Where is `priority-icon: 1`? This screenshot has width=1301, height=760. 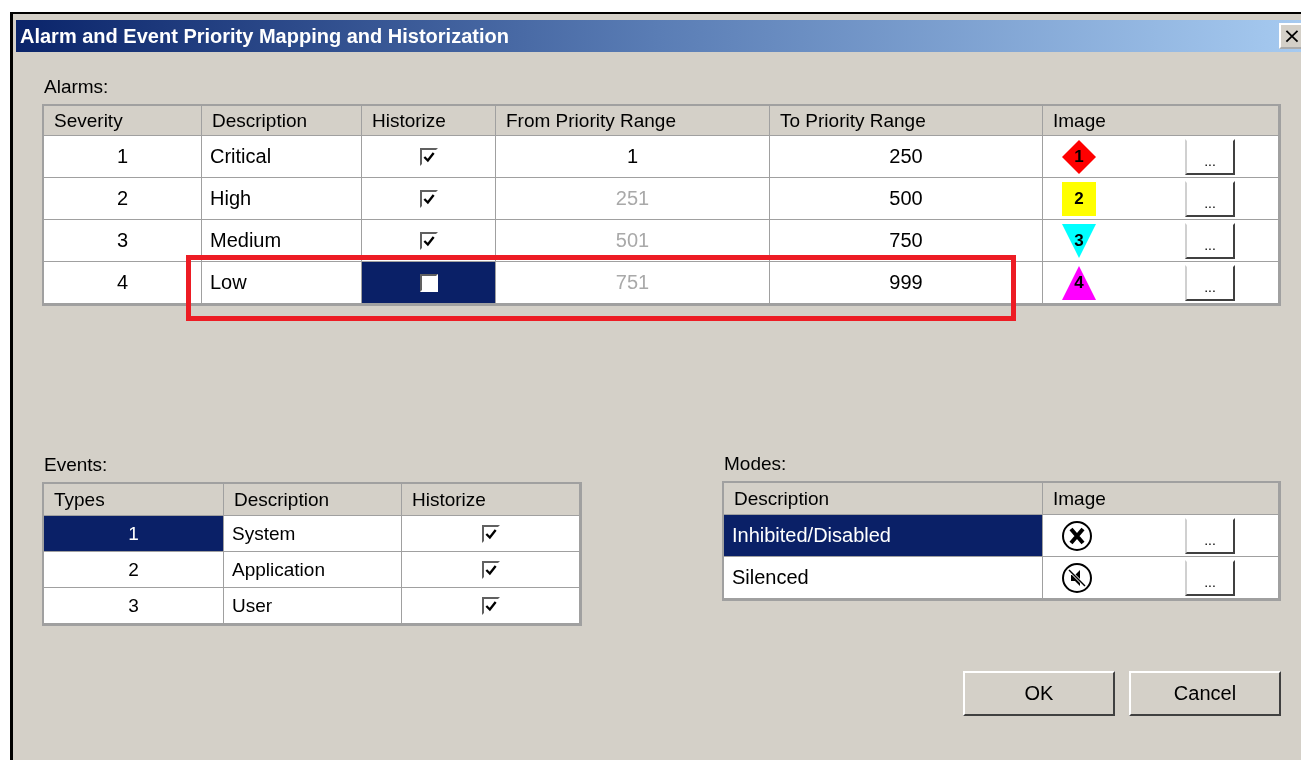
priority-icon: 1 is located at coordinates (1079, 156).